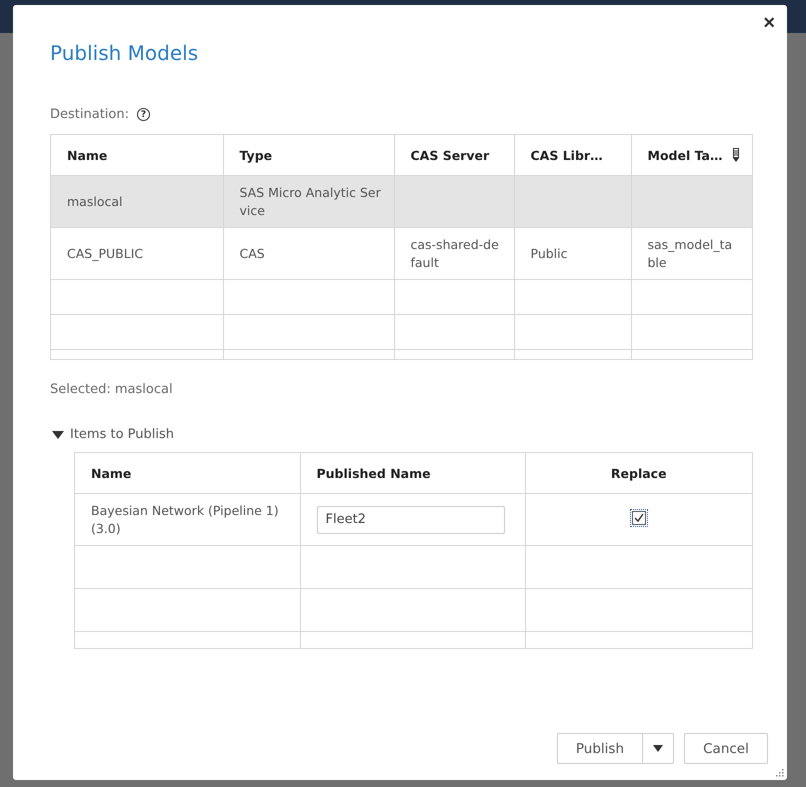  What do you see at coordinates (572, 254) in the screenshot?
I see `table-cell: Public` at bounding box center [572, 254].